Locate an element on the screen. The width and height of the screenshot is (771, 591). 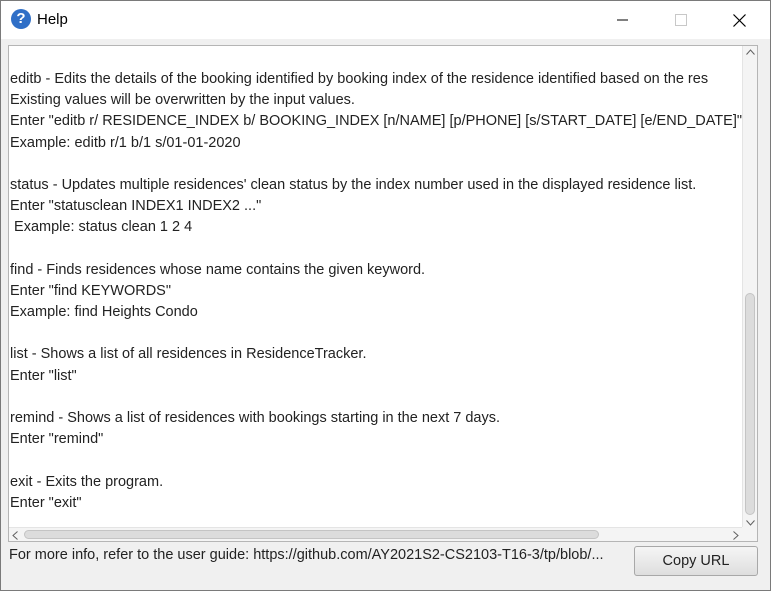
help-text-line: Enter "find KEYWORDS" is located at coordinates (90, 290).